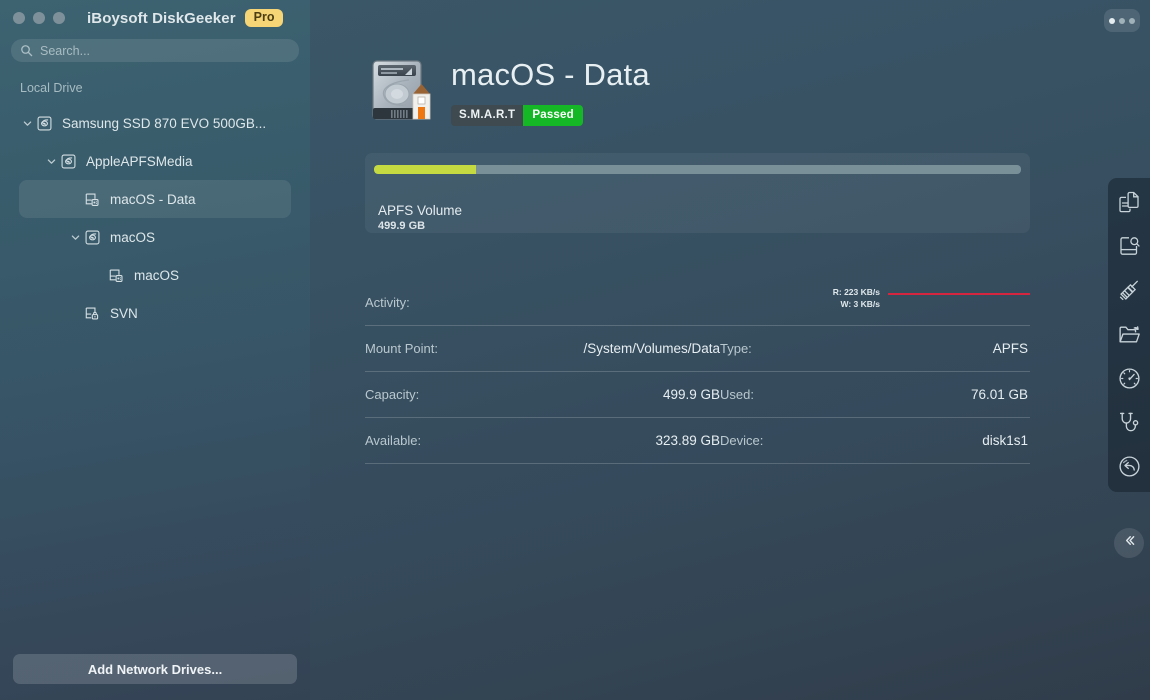 The height and width of the screenshot is (700, 1150). Describe the element at coordinates (697, 169) in the screenshot. I see `volume-usage-bar` at that location.